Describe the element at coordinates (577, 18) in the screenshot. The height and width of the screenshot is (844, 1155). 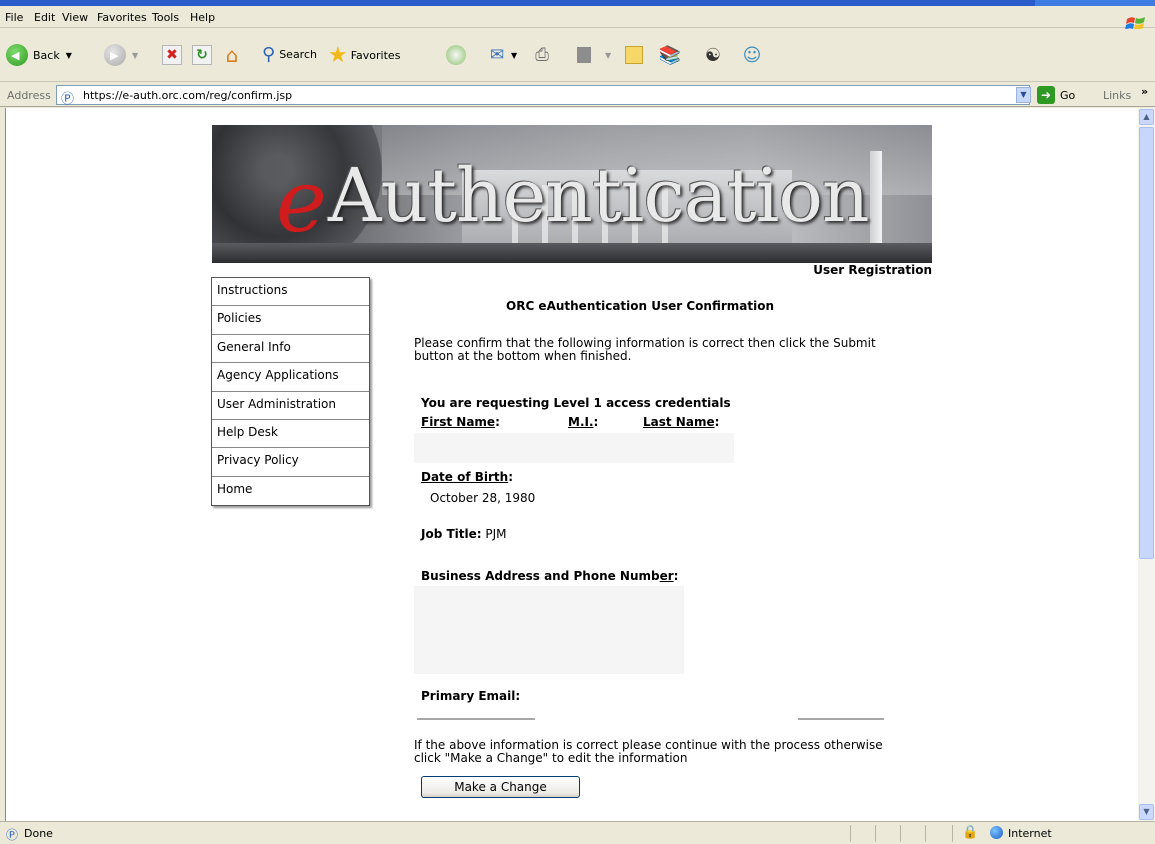
I see `menu-bar: File Edit View Favorites Tools Help` at that location.